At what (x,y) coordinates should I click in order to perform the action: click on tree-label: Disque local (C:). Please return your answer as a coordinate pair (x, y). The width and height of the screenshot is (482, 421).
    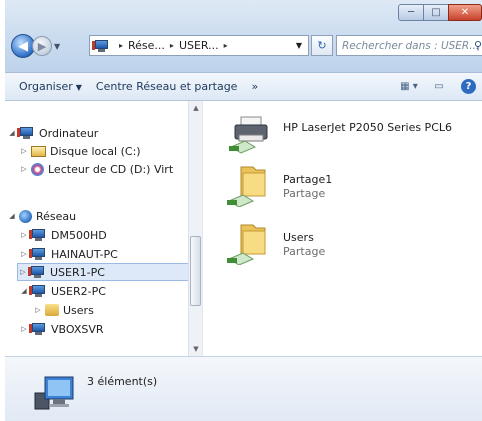
    Looking at the image, I should click on (95, 151).